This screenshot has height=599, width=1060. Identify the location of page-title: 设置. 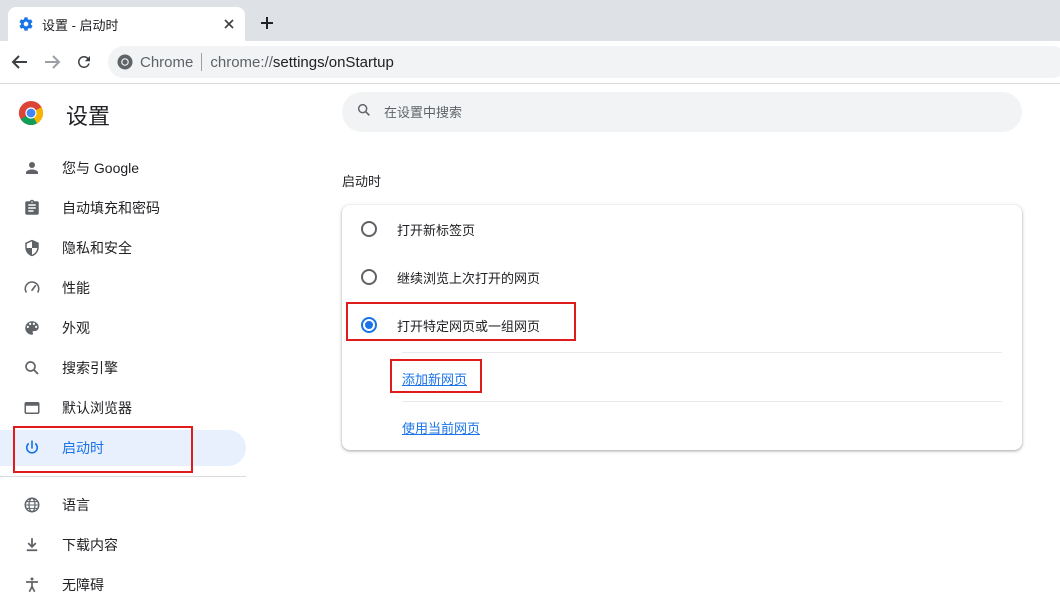
(88, 116).